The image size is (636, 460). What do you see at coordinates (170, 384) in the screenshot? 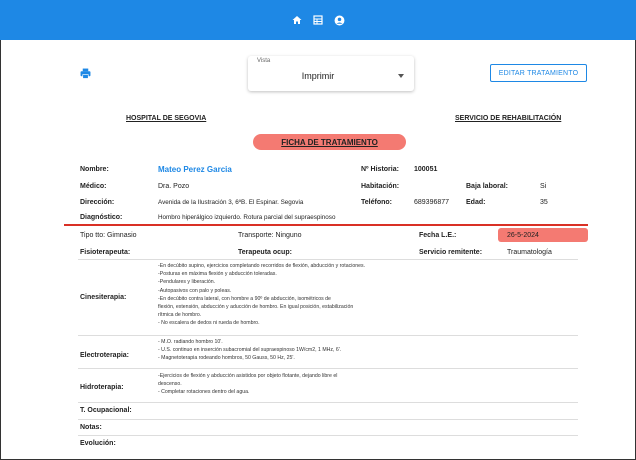
I see `note-line: descenso.` at bounding box center [170, 384].